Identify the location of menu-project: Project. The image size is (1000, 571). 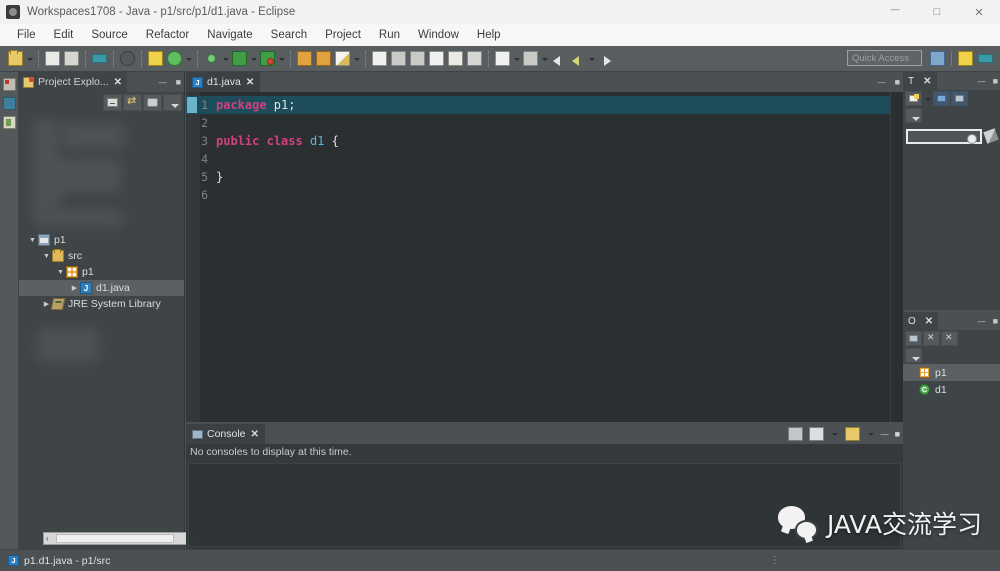
(343, 35).